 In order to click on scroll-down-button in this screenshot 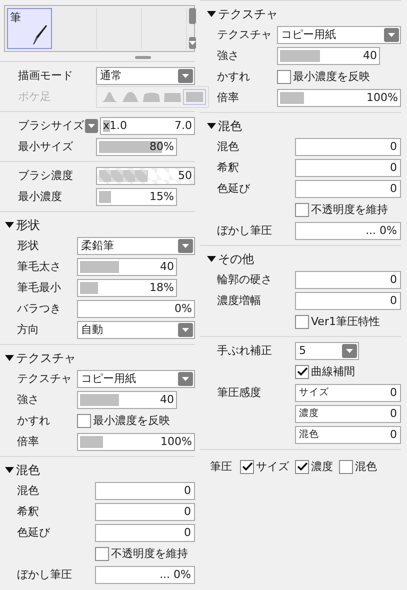, I will do `click(192, 43)`.